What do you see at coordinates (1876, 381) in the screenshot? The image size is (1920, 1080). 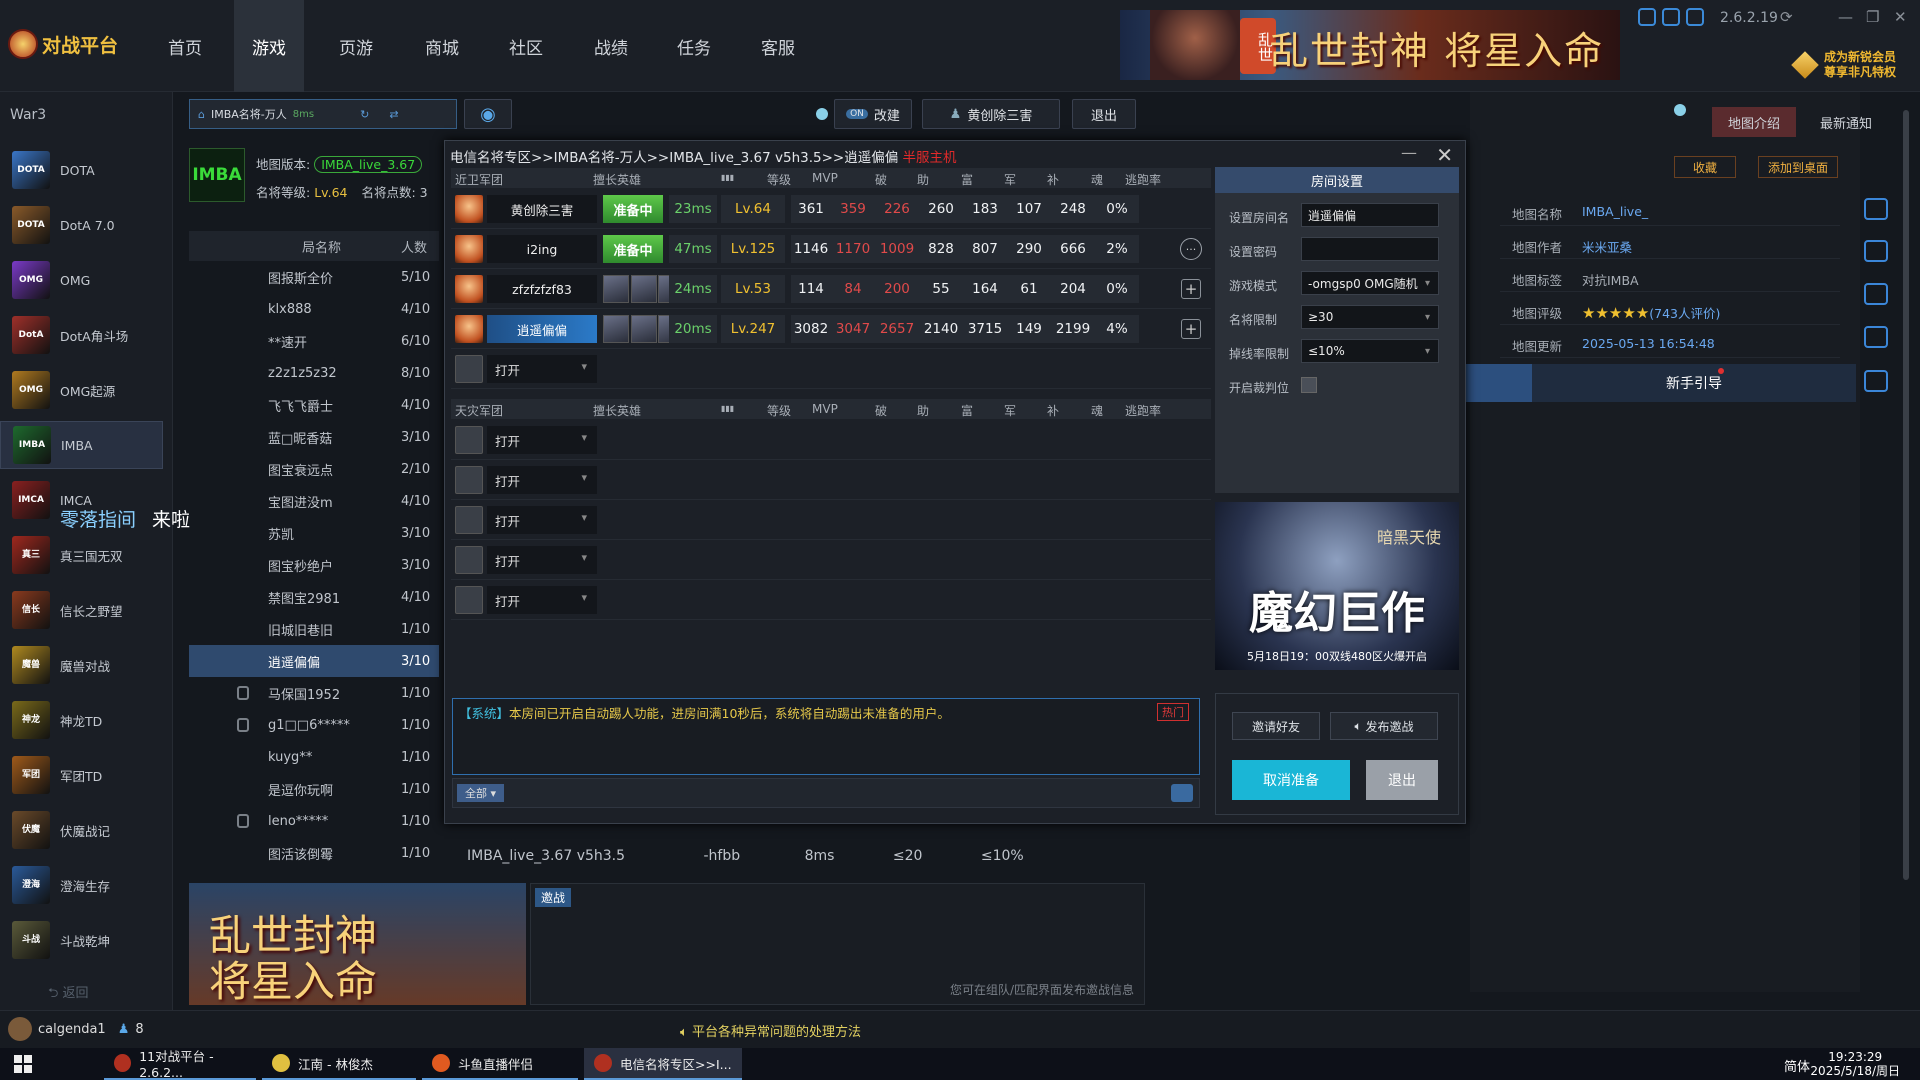 I see `robot-icon` at bounding box center [1876, 381].